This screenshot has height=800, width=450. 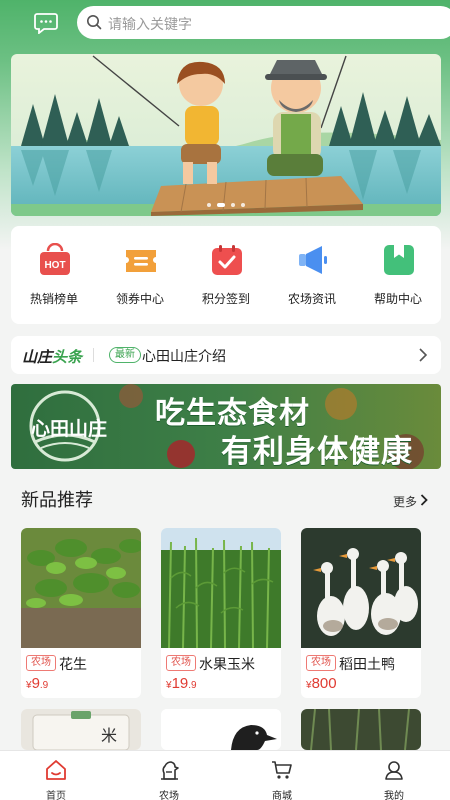 What do you see at coordinates (263, 22) in the screenshot?
I see `search-bar: 请输入关键字` at bounding box center [263, 22].